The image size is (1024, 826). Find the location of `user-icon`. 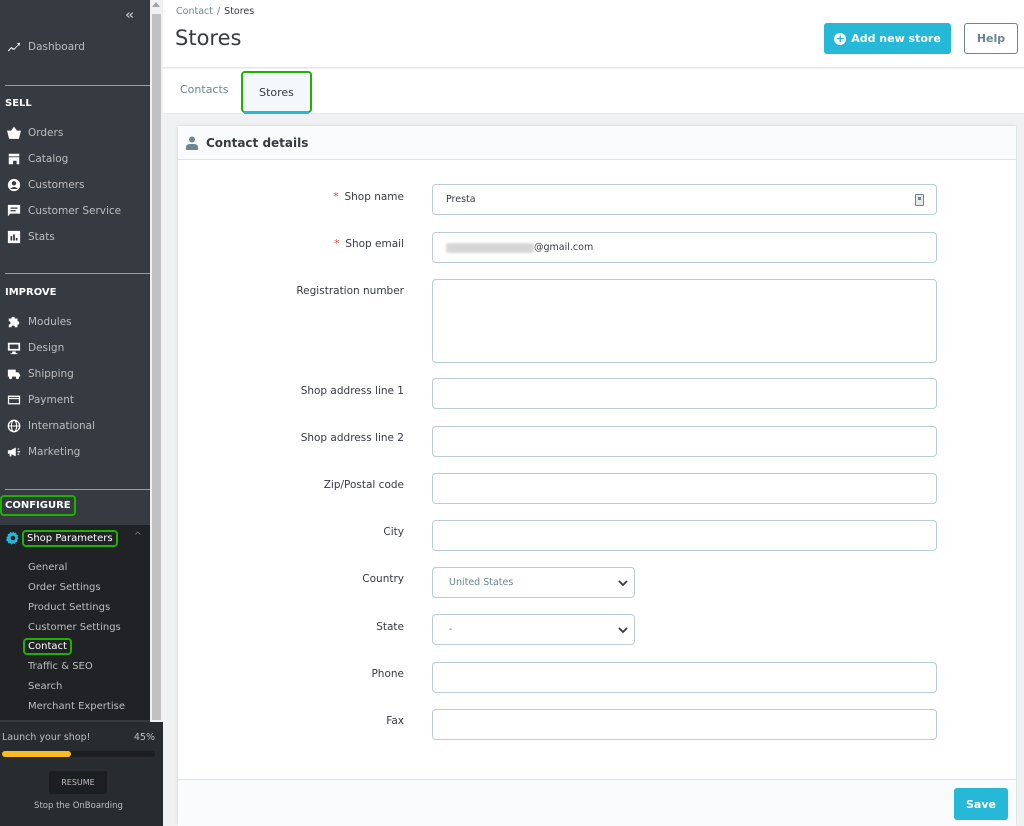

user-icon is located at coordinates (192, 143).